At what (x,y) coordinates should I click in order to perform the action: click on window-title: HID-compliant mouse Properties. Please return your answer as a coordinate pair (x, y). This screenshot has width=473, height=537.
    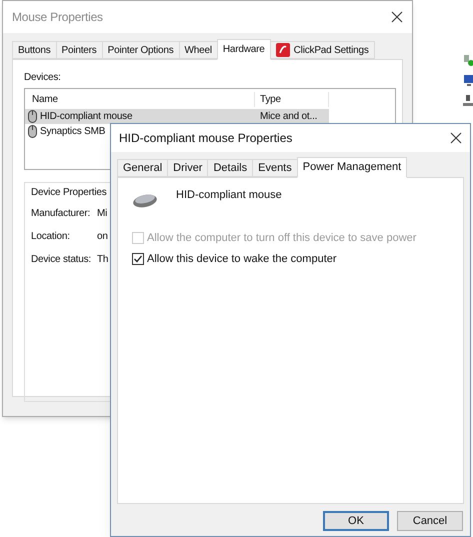
    Looking at the image, I should click on (205, 138).